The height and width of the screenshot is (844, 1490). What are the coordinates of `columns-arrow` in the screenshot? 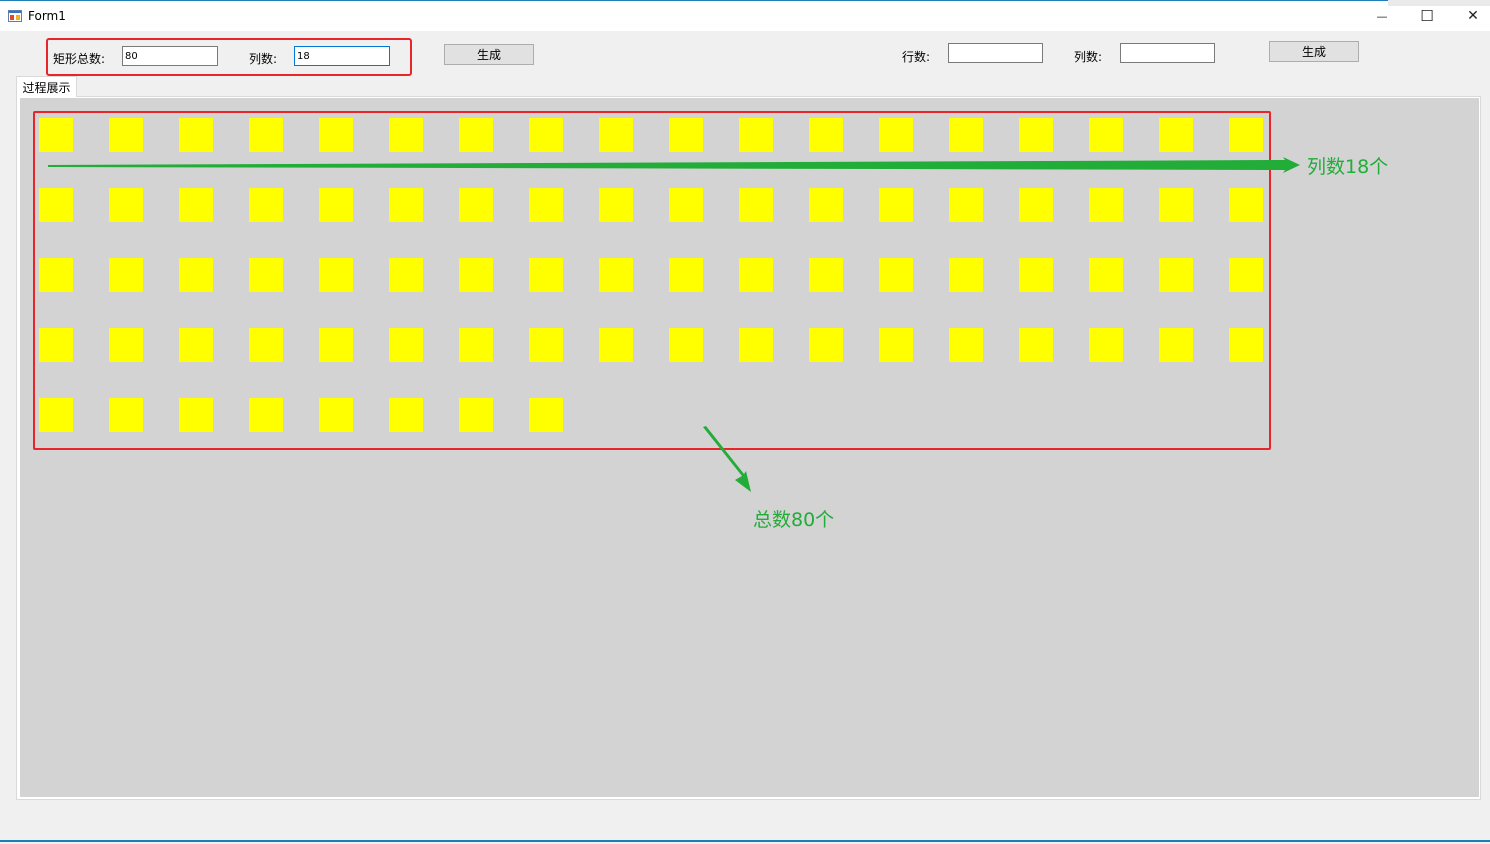 It's located at (674, 165).